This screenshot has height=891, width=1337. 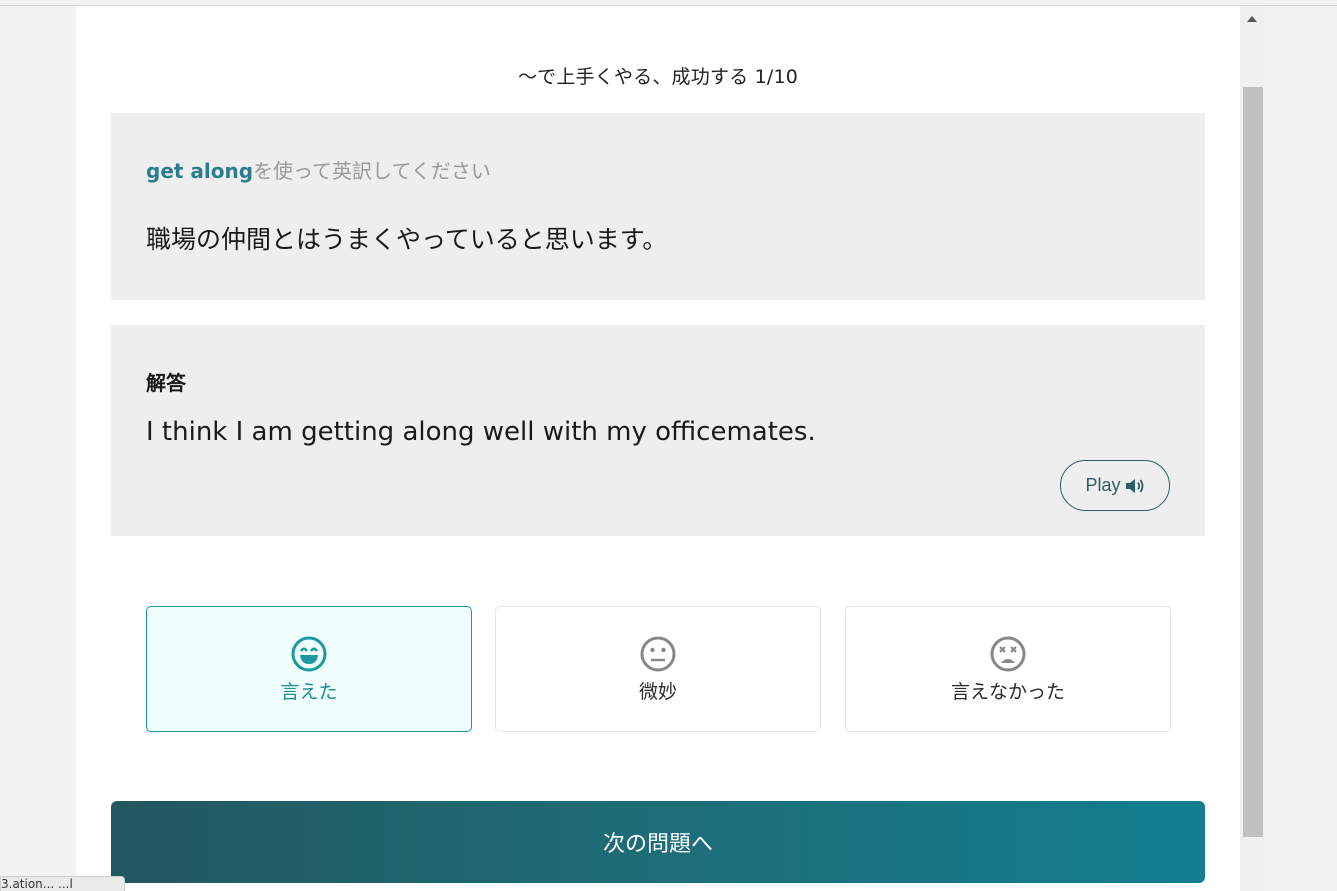 I want to click on choice-label: 言えなかった, so click(x=1007, y=691).